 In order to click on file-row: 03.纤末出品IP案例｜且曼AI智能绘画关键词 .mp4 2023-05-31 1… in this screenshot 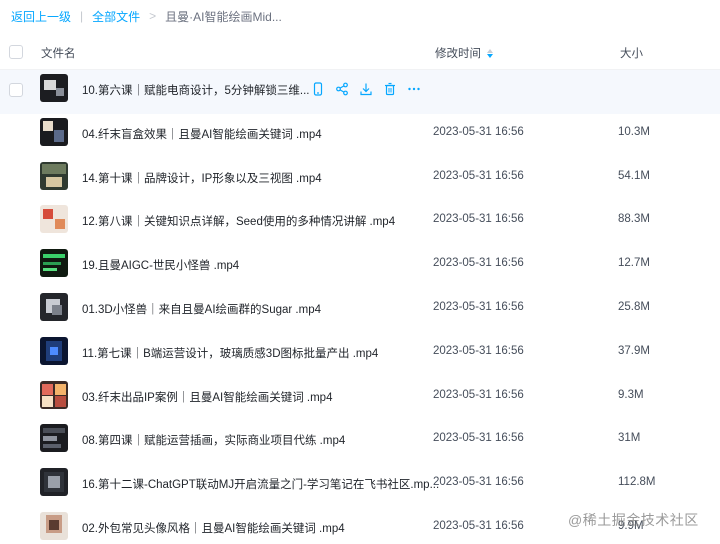, I will do `click(360, 399)`.